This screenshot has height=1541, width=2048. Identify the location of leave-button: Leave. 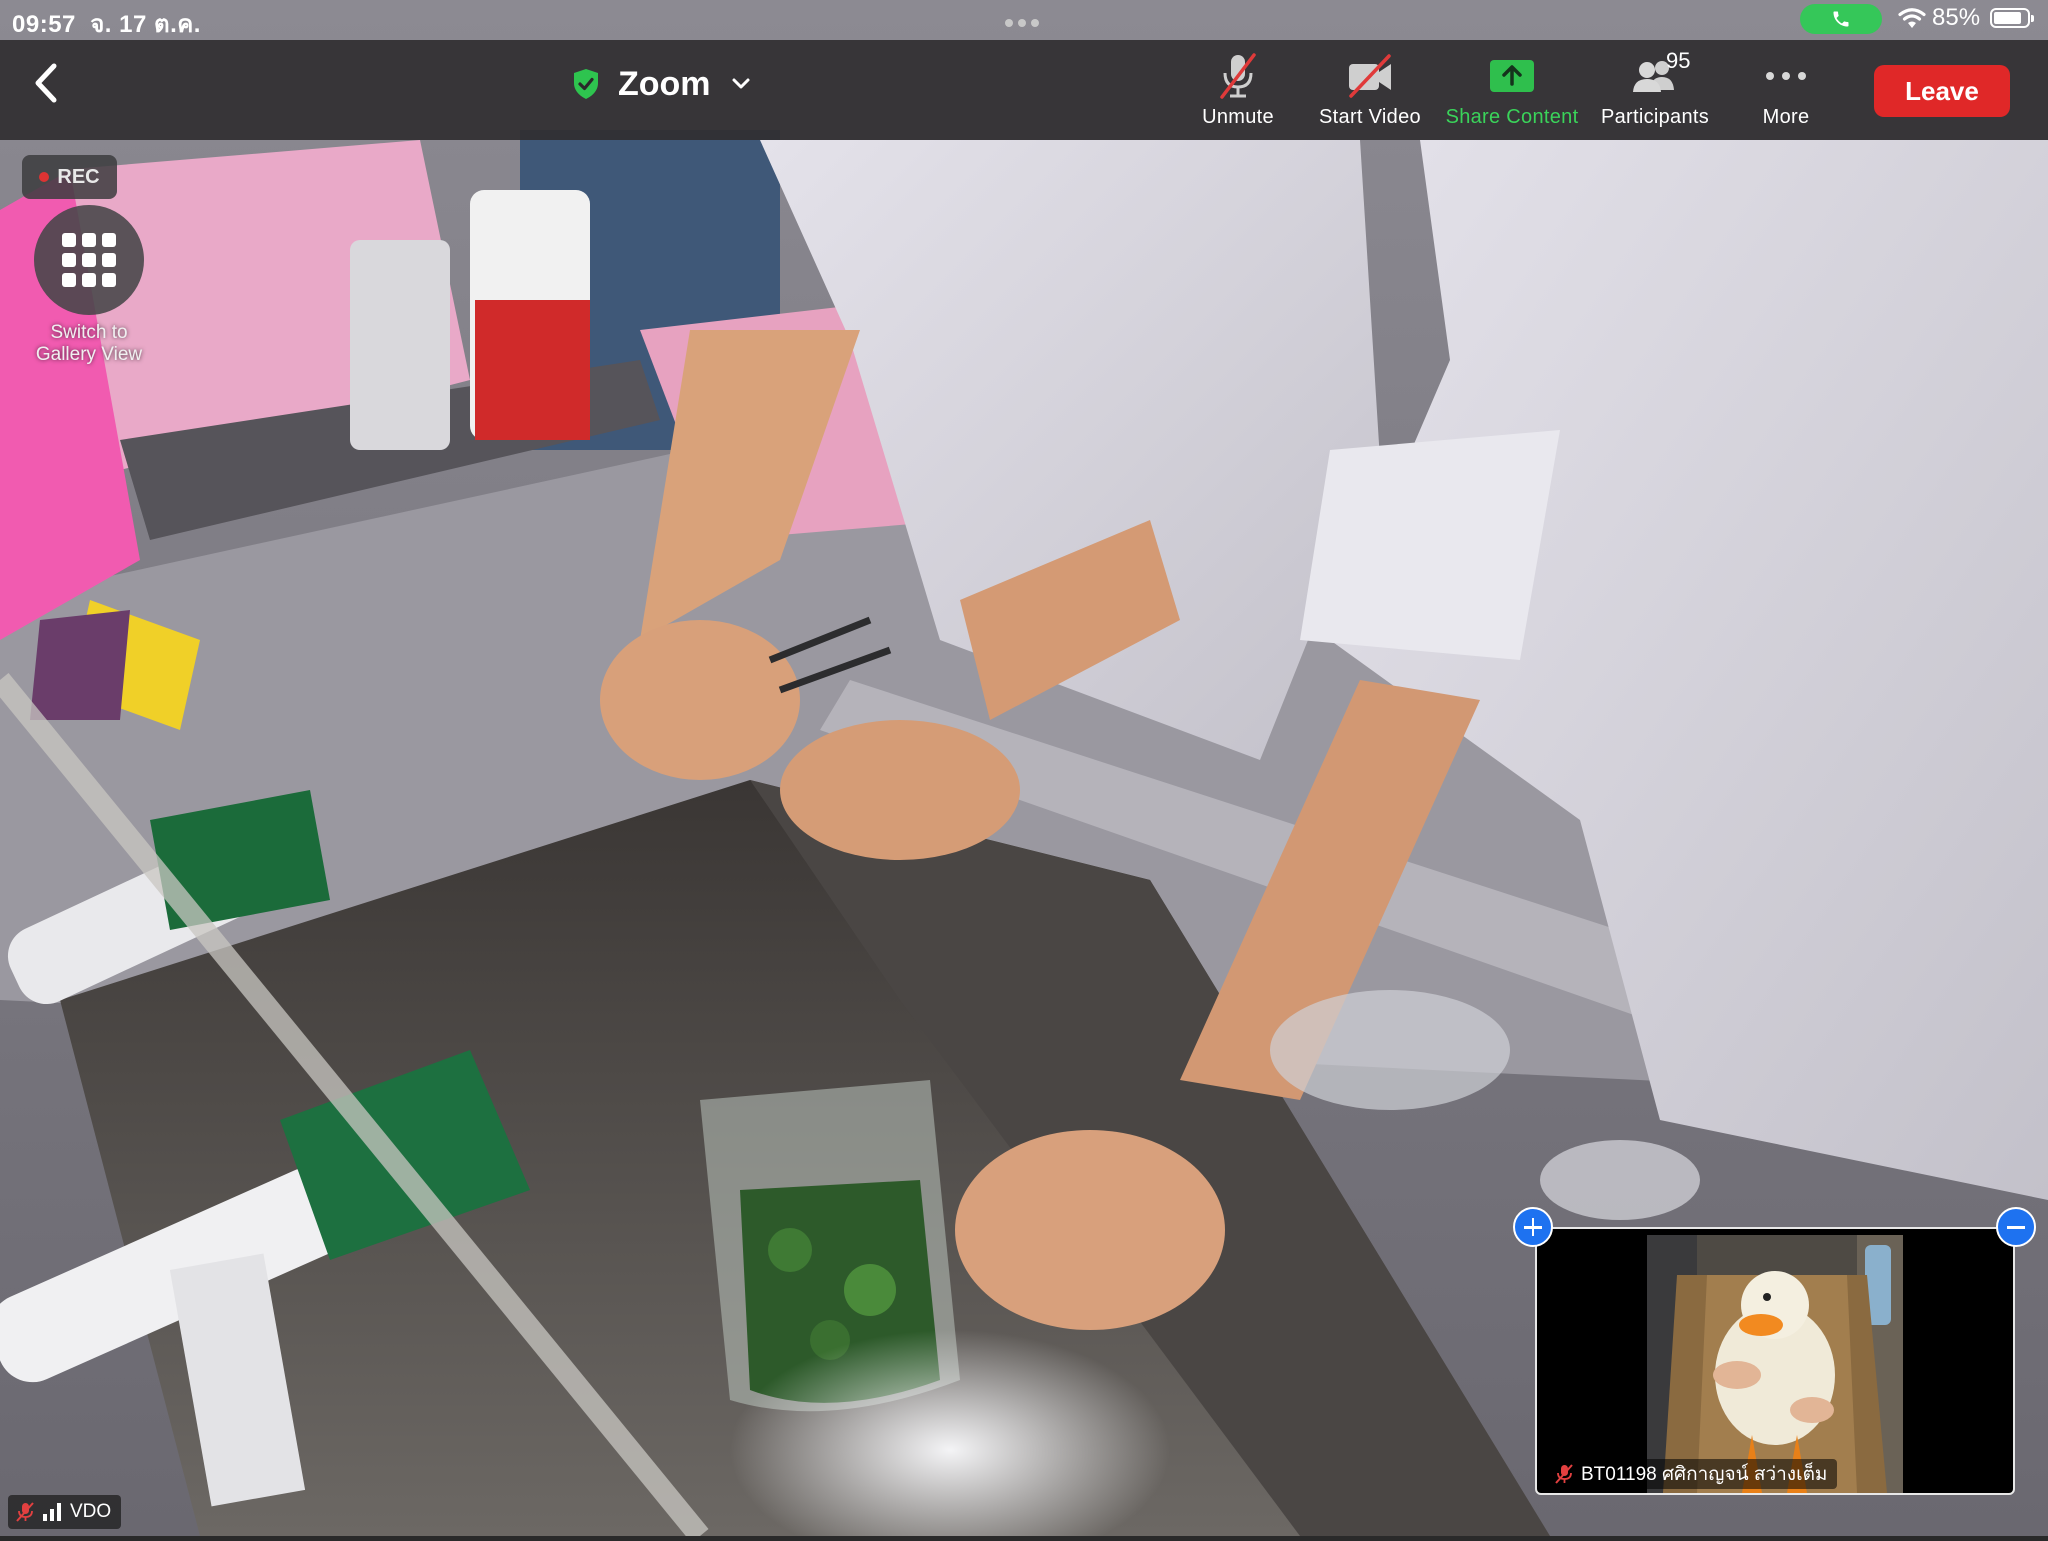
(1942, 91).